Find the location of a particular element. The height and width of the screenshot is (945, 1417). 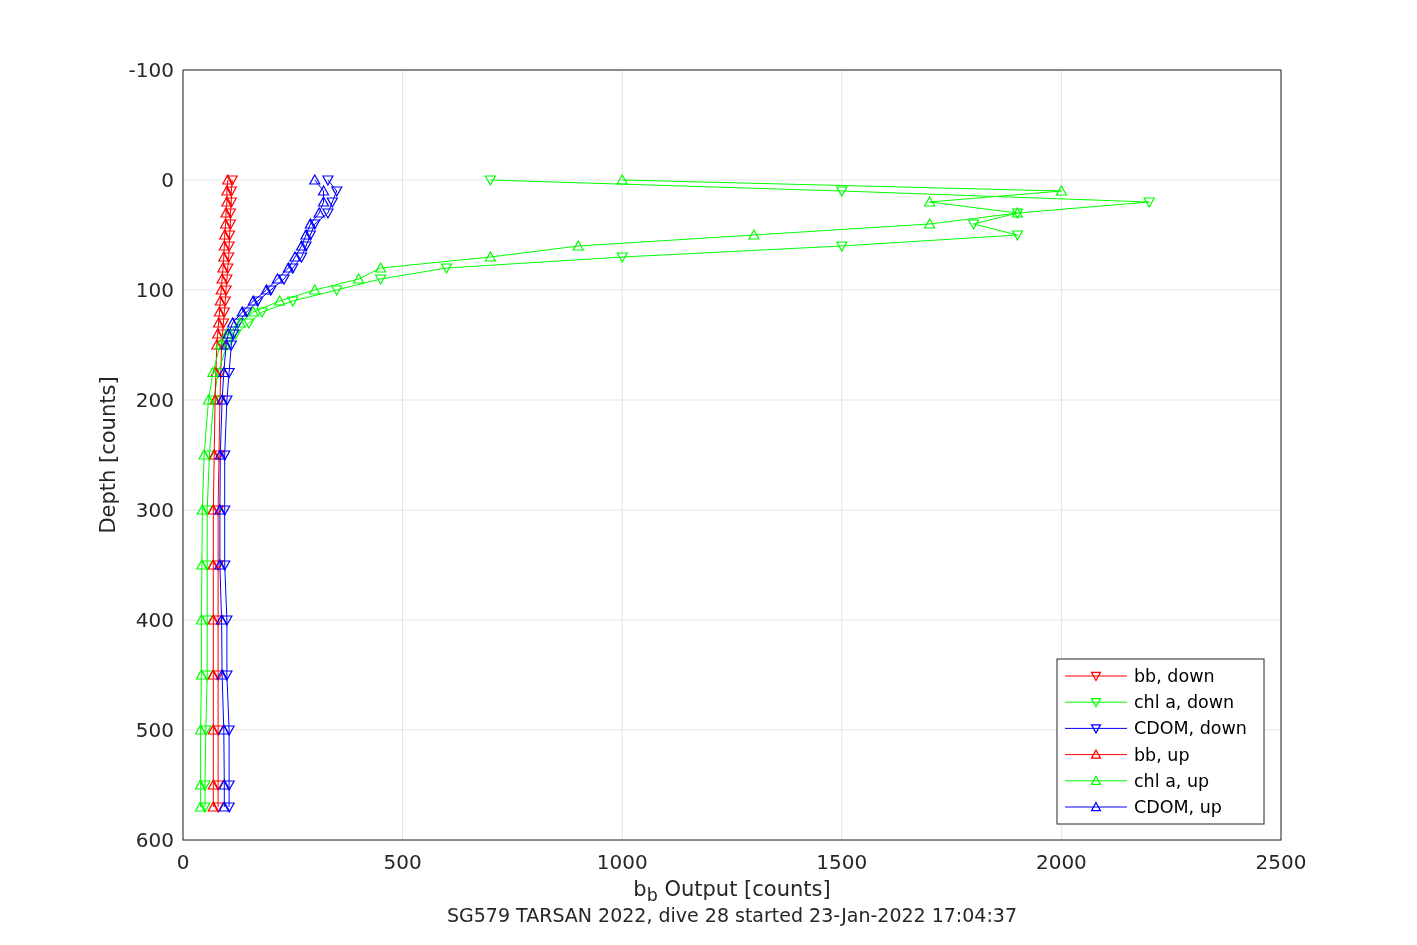

x-tick-label: 2000 is located at coordinates (1061, 862).